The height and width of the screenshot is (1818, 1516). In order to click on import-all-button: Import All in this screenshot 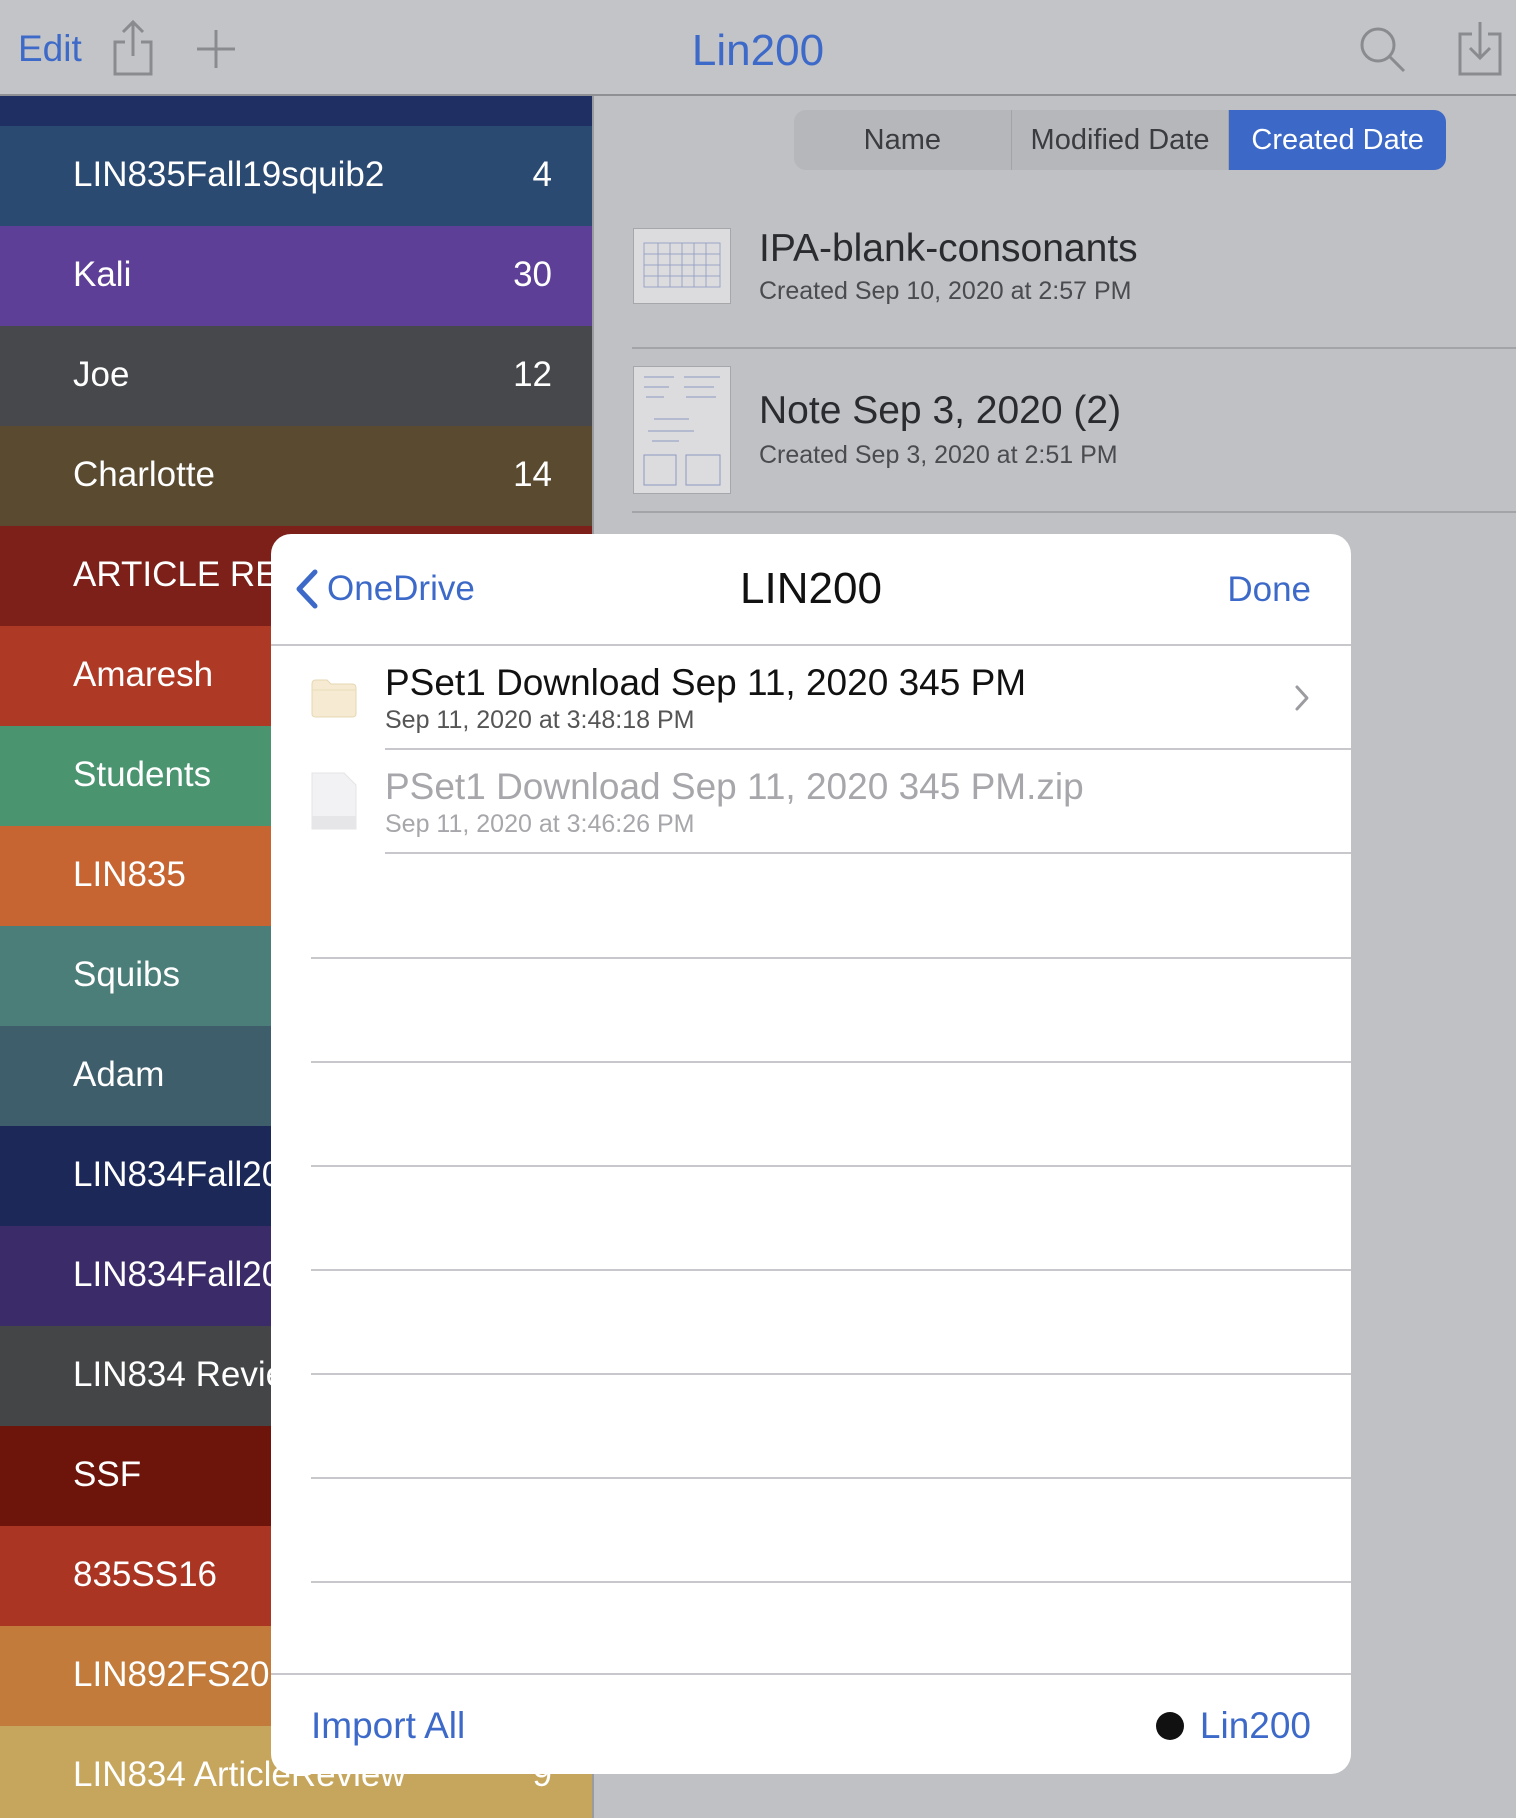, I will do `click(388, 1726)`.